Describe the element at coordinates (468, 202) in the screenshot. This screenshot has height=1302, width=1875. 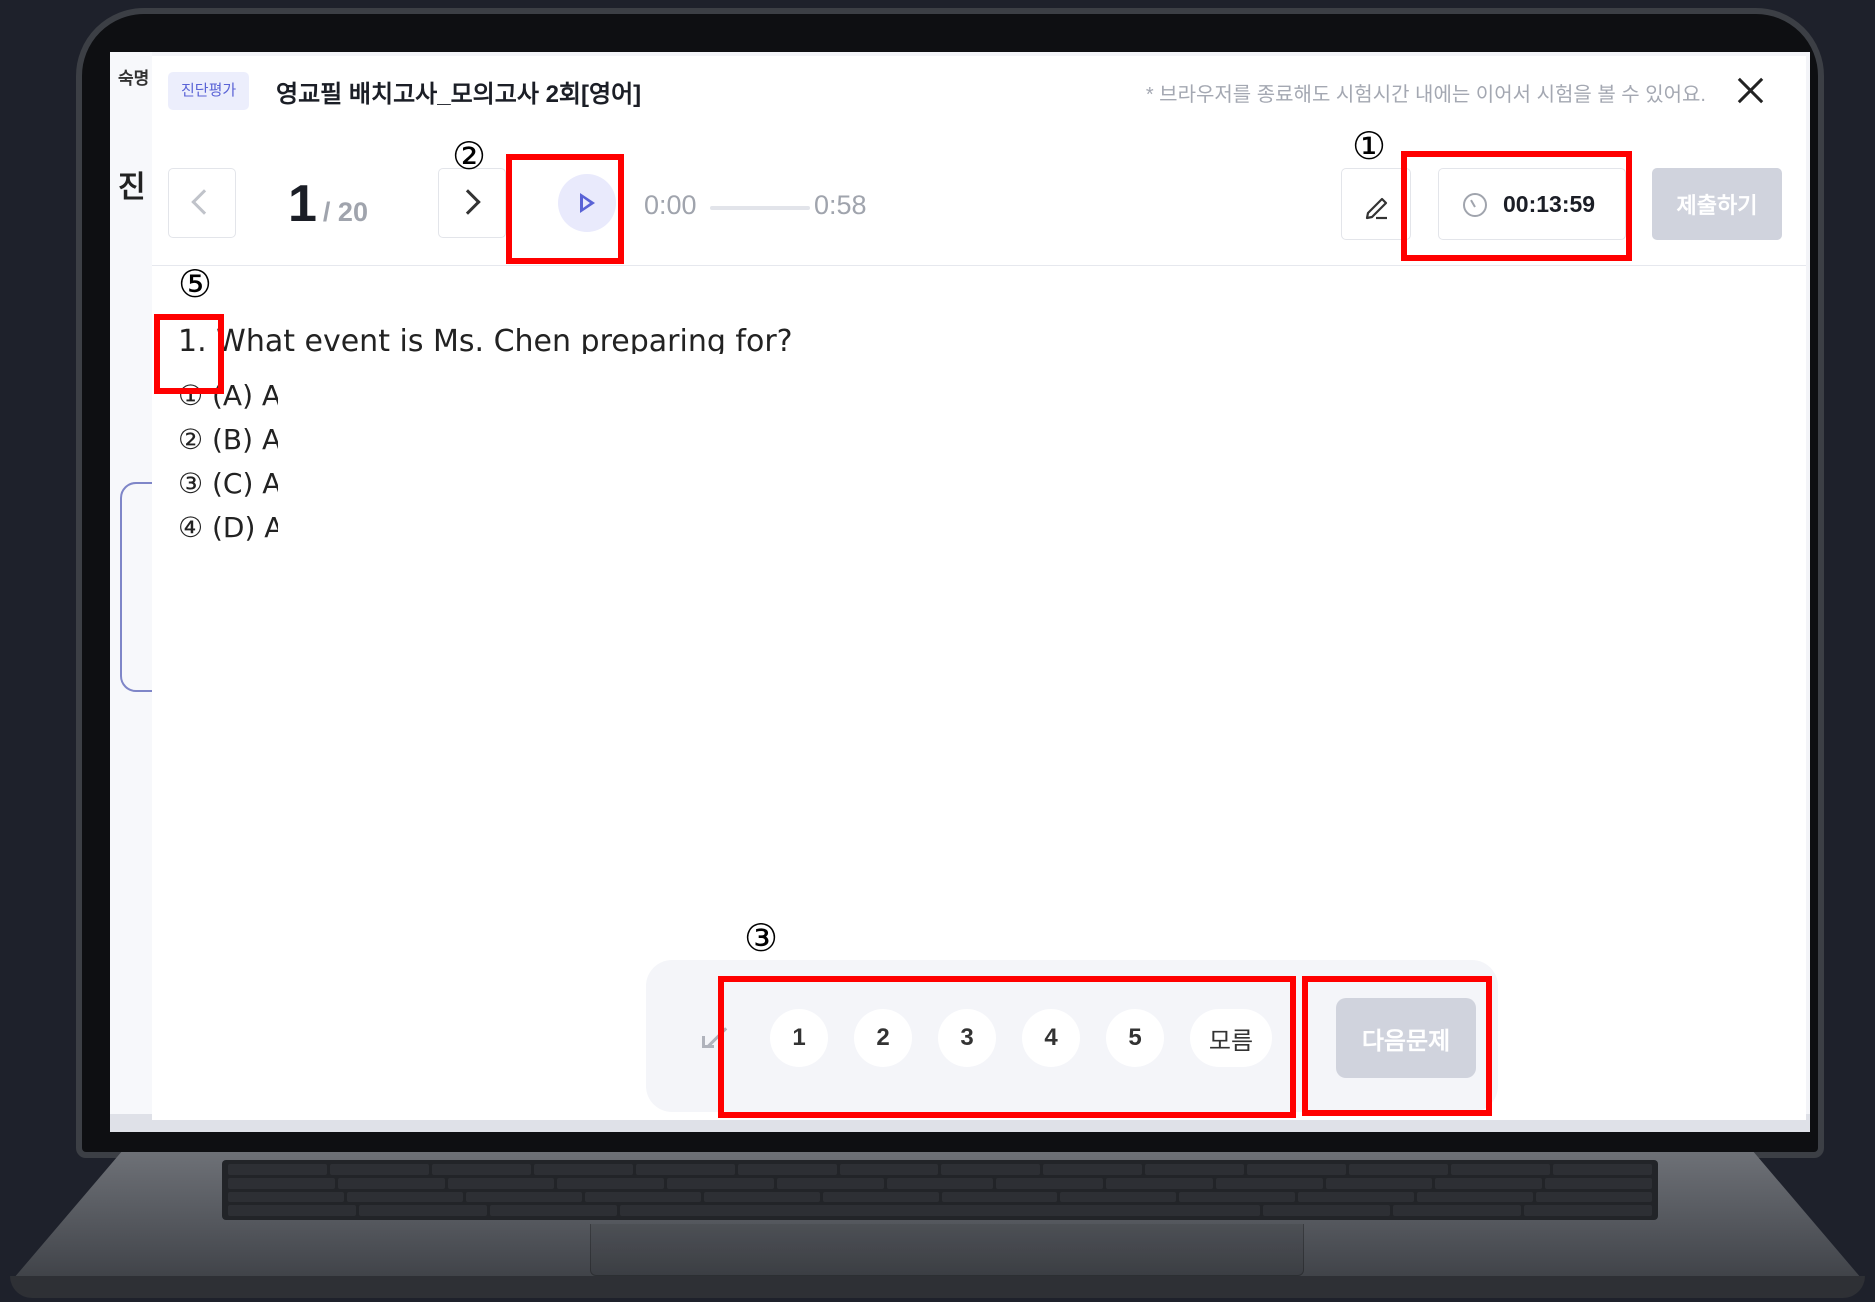
I see `chevron-right-icon` at that location.